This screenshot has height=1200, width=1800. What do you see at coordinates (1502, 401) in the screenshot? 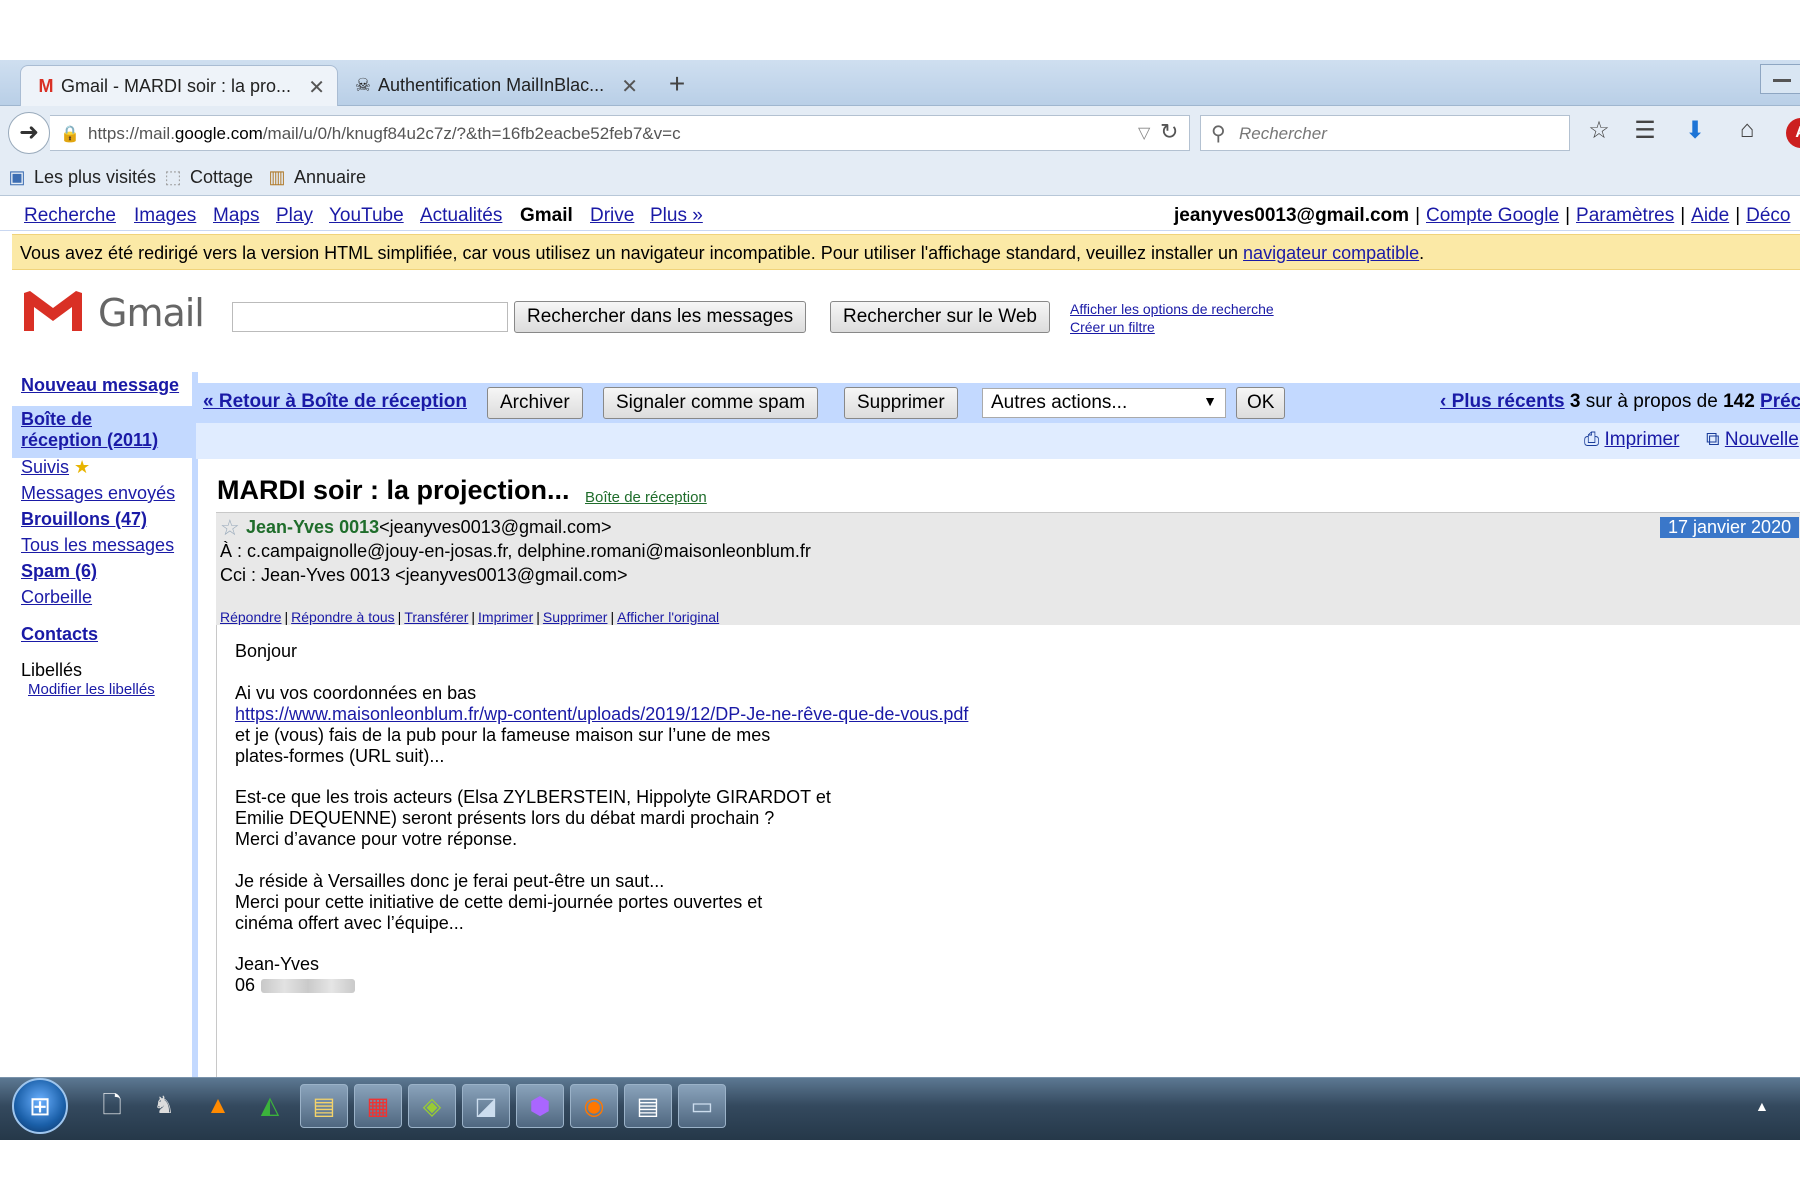
I see `newer-link: ‹ Plus récents` at bounding box center [1502, 401].